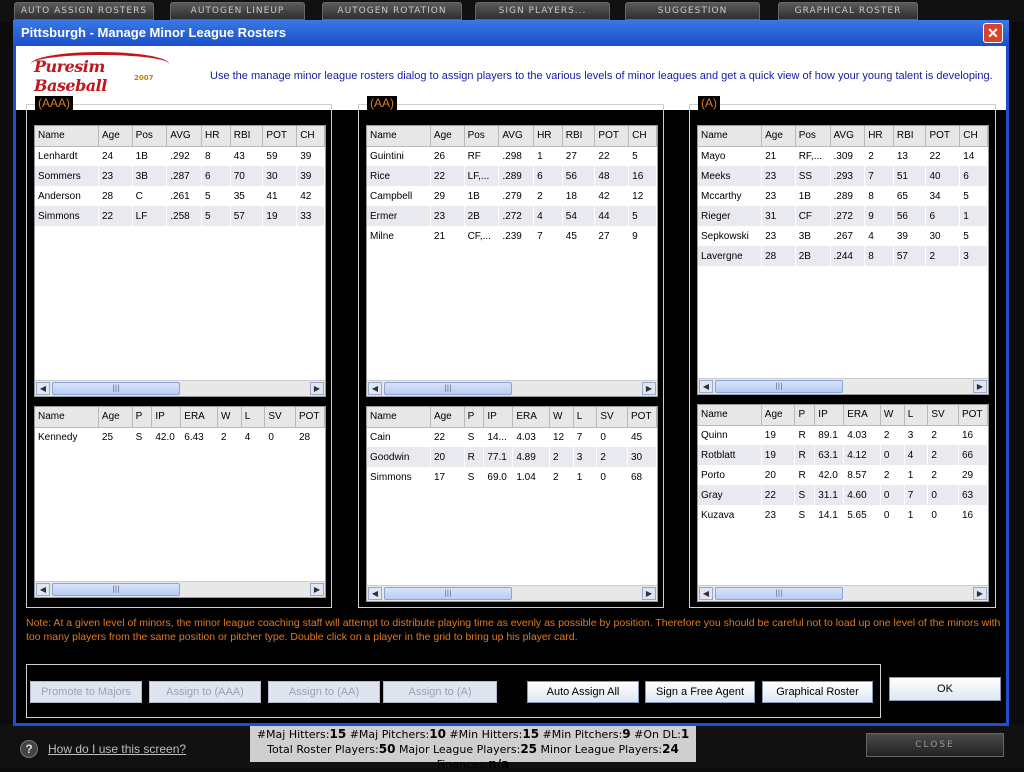 The height and width of the screenshot is (772, 1024). I want to click on autogen-rotation-tab: AUTOGEN ROTATION, so click(392, 11).